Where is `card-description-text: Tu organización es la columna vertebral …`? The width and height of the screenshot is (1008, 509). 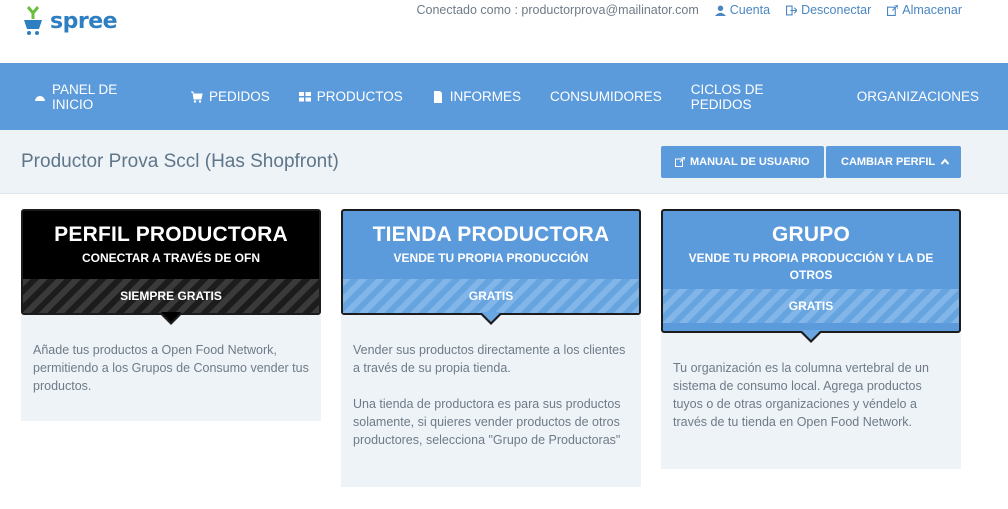
card-description-text: Tu organización es la columna vertebral … is located at coordinates (801, 395).